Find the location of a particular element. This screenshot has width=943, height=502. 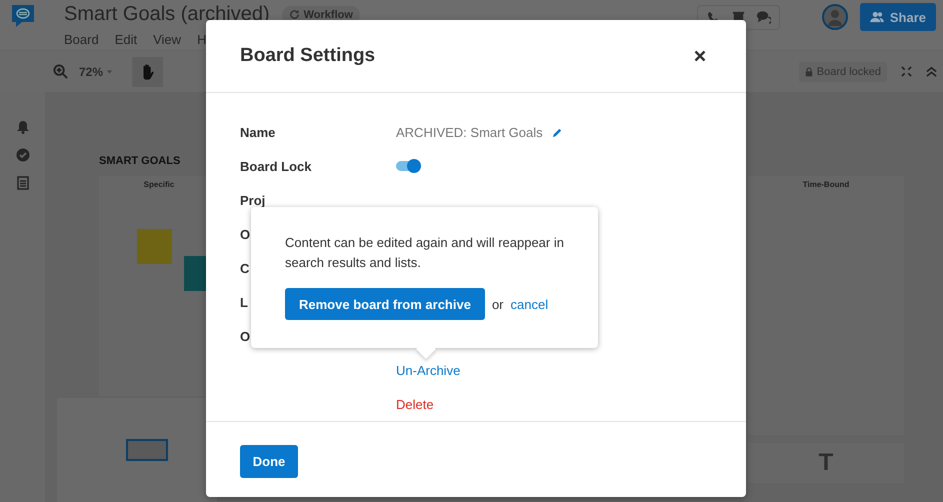

popover-message: Content can be edited again and will reappear in search results and lists. is located at coordinates (425, 253).